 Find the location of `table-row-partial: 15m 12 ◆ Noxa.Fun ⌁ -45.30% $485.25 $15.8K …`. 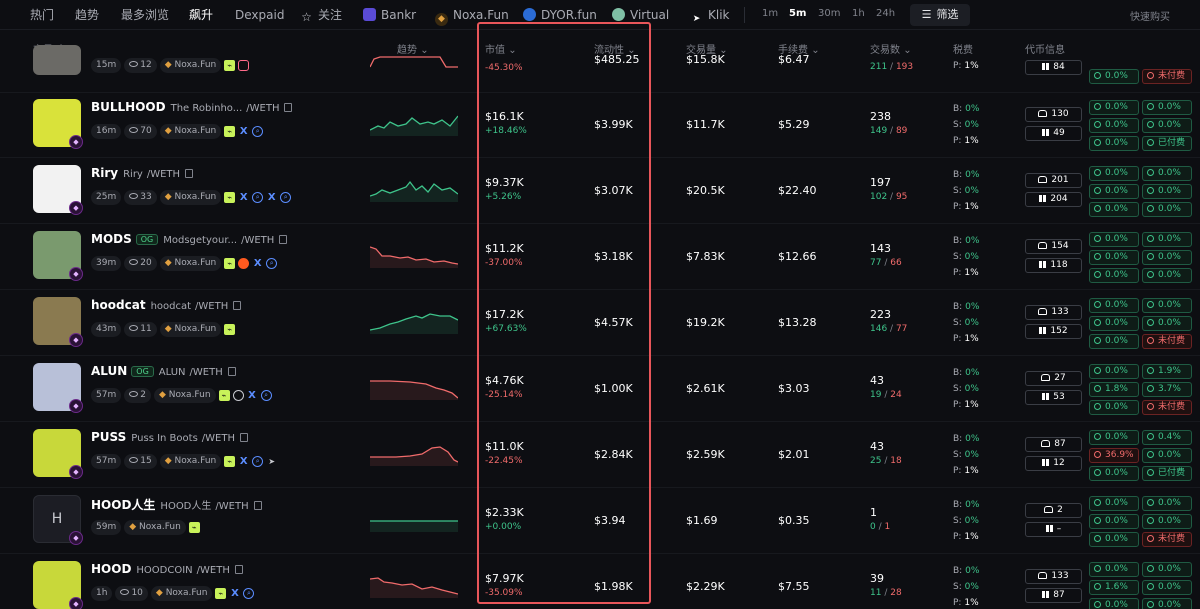

table-row-partial: 15m 12 ◆ Noxa.Fun ⌁ -45.30% $485.25 $15.8K … is located at coordinates (600, 69).